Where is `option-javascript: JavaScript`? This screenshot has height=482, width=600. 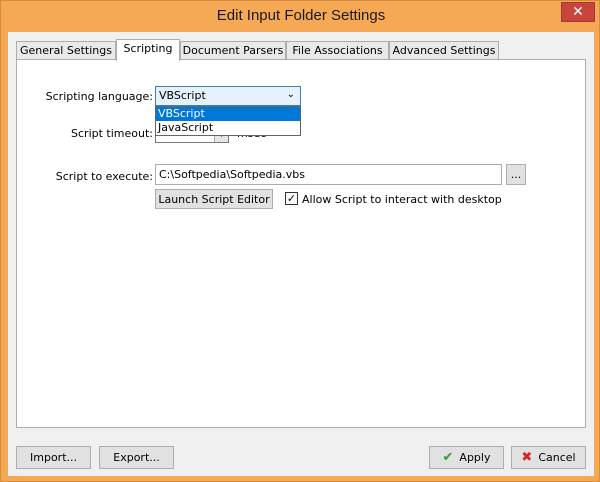
option-javascript: JavaScript is located at coordinates (228, 128).